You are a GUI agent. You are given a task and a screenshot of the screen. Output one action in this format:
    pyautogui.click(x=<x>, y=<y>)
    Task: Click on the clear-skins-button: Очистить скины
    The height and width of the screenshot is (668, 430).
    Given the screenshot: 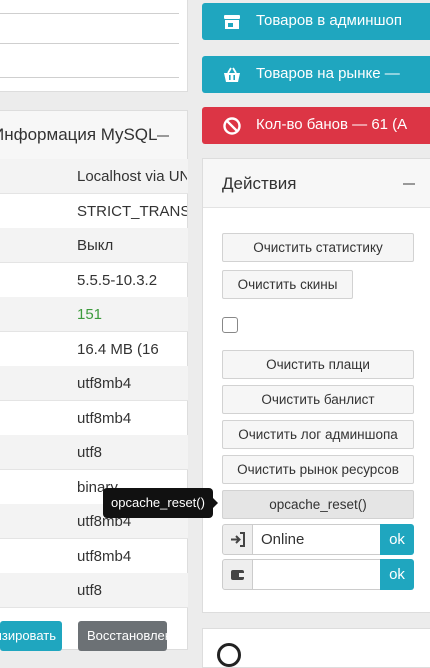 What is the action you would take?
    pyautogui.click(x=287, y=284)
    